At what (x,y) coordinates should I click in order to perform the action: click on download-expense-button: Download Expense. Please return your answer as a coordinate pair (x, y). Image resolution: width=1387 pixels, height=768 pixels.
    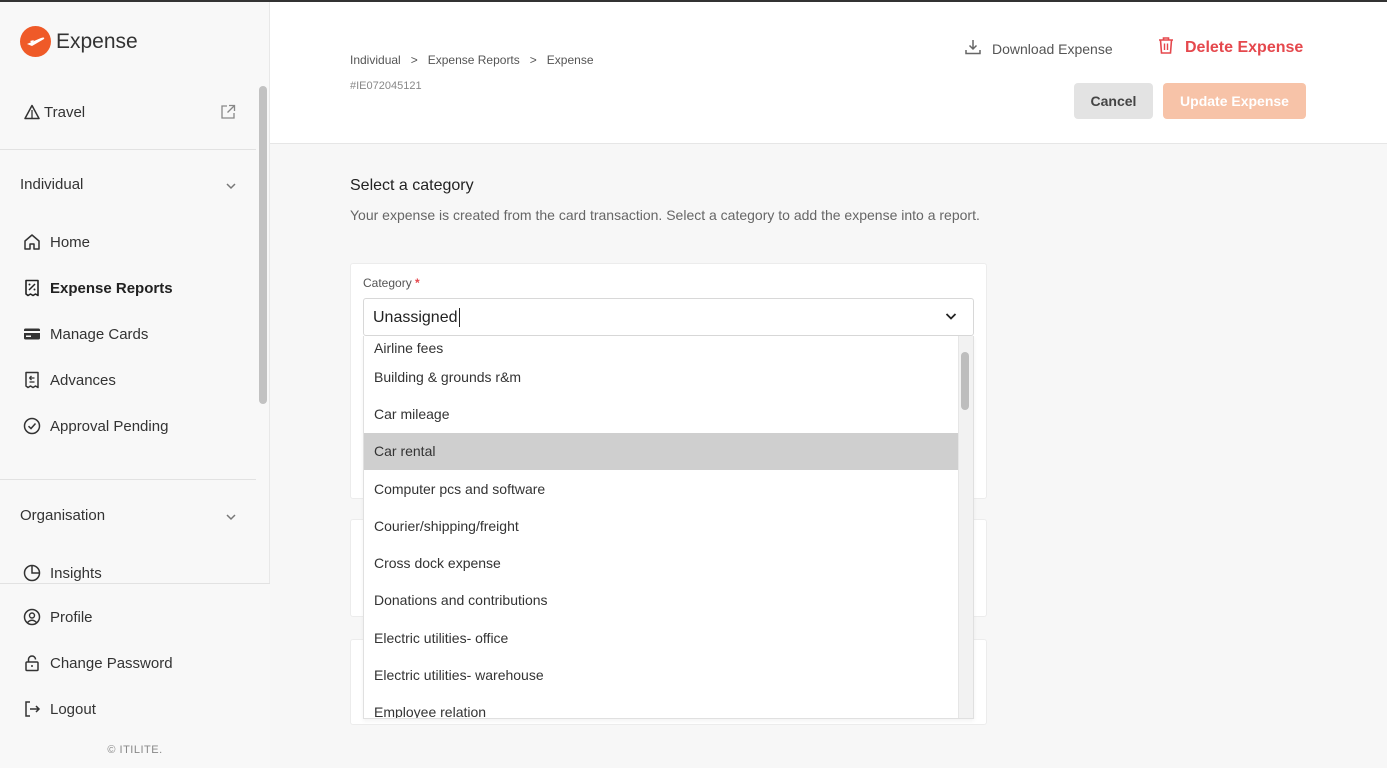
    Looking at the image, I should click on (1038, 48).